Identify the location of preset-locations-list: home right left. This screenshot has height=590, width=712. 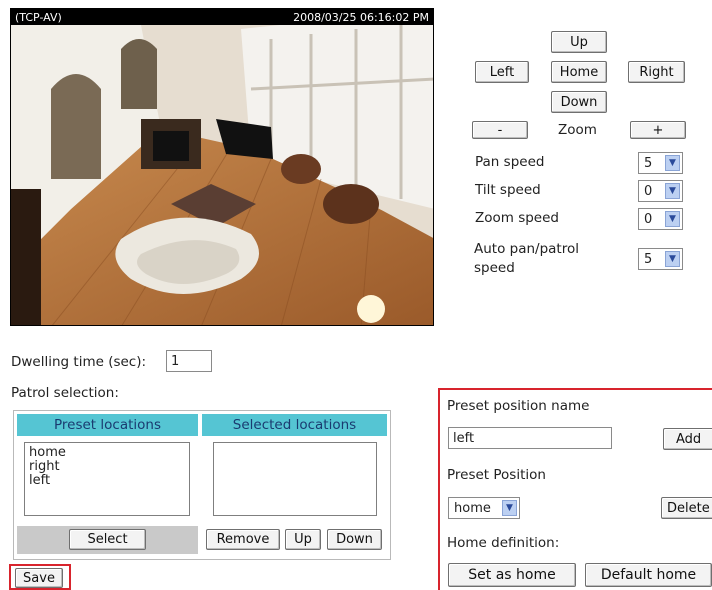
(107, 479).